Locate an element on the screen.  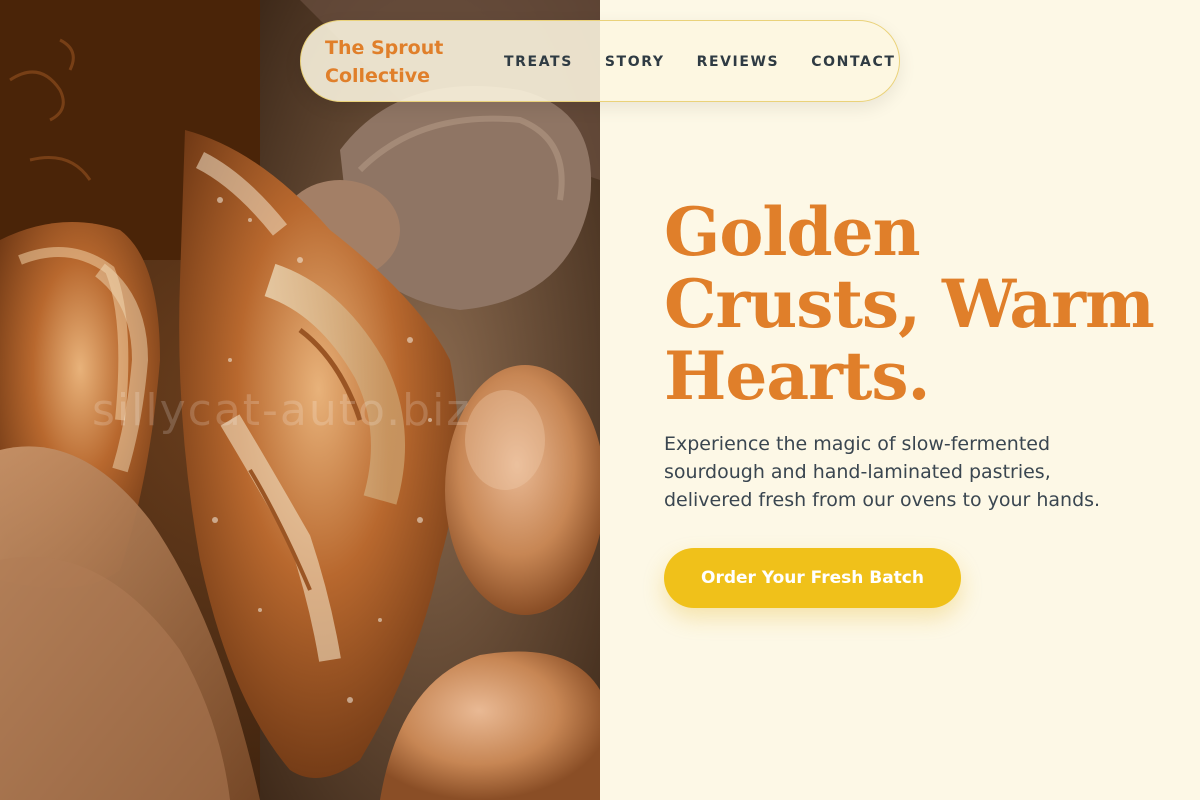
order-fresh-batch-button: Order Your Fresh Batch is located at coordinates (812, 578).